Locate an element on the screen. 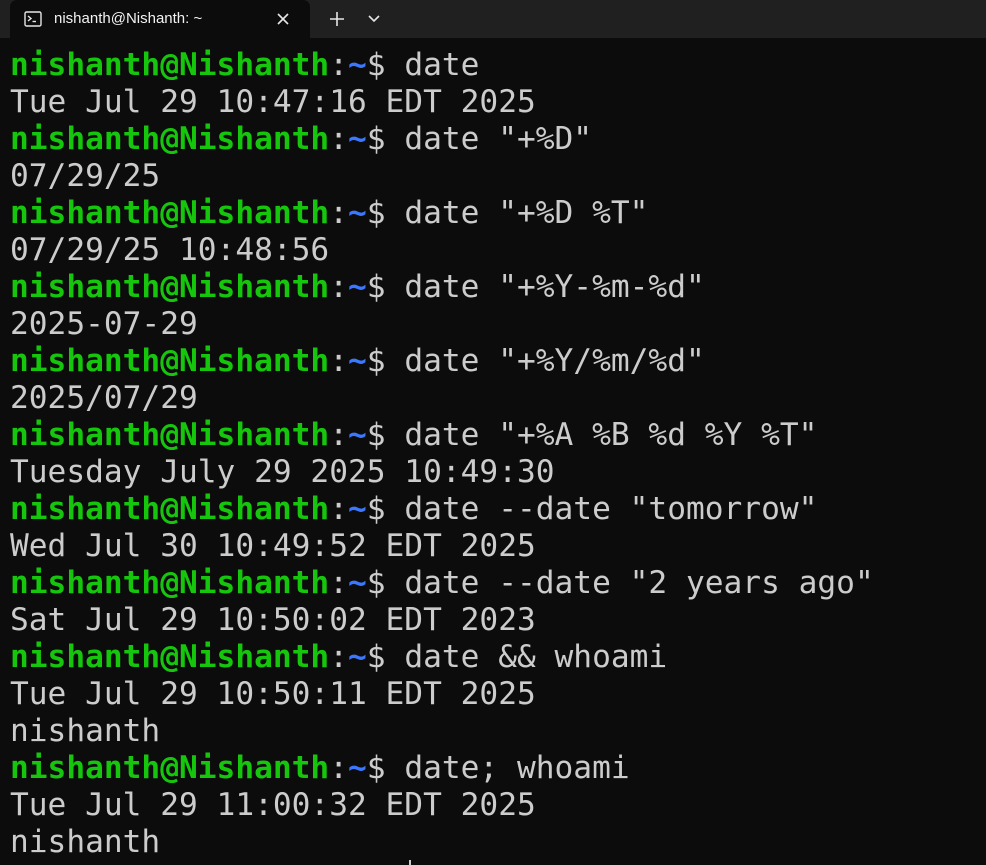  tab-title: nishanth@Nishanth: ~ is located at coordinates (128, 18).